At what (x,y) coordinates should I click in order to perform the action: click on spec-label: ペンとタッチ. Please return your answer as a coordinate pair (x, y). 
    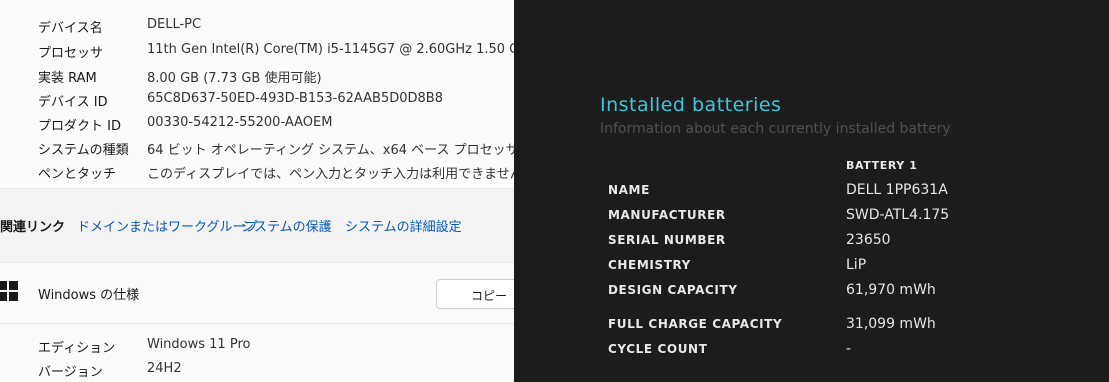
    Looking at the image, I should click on (77, 174).